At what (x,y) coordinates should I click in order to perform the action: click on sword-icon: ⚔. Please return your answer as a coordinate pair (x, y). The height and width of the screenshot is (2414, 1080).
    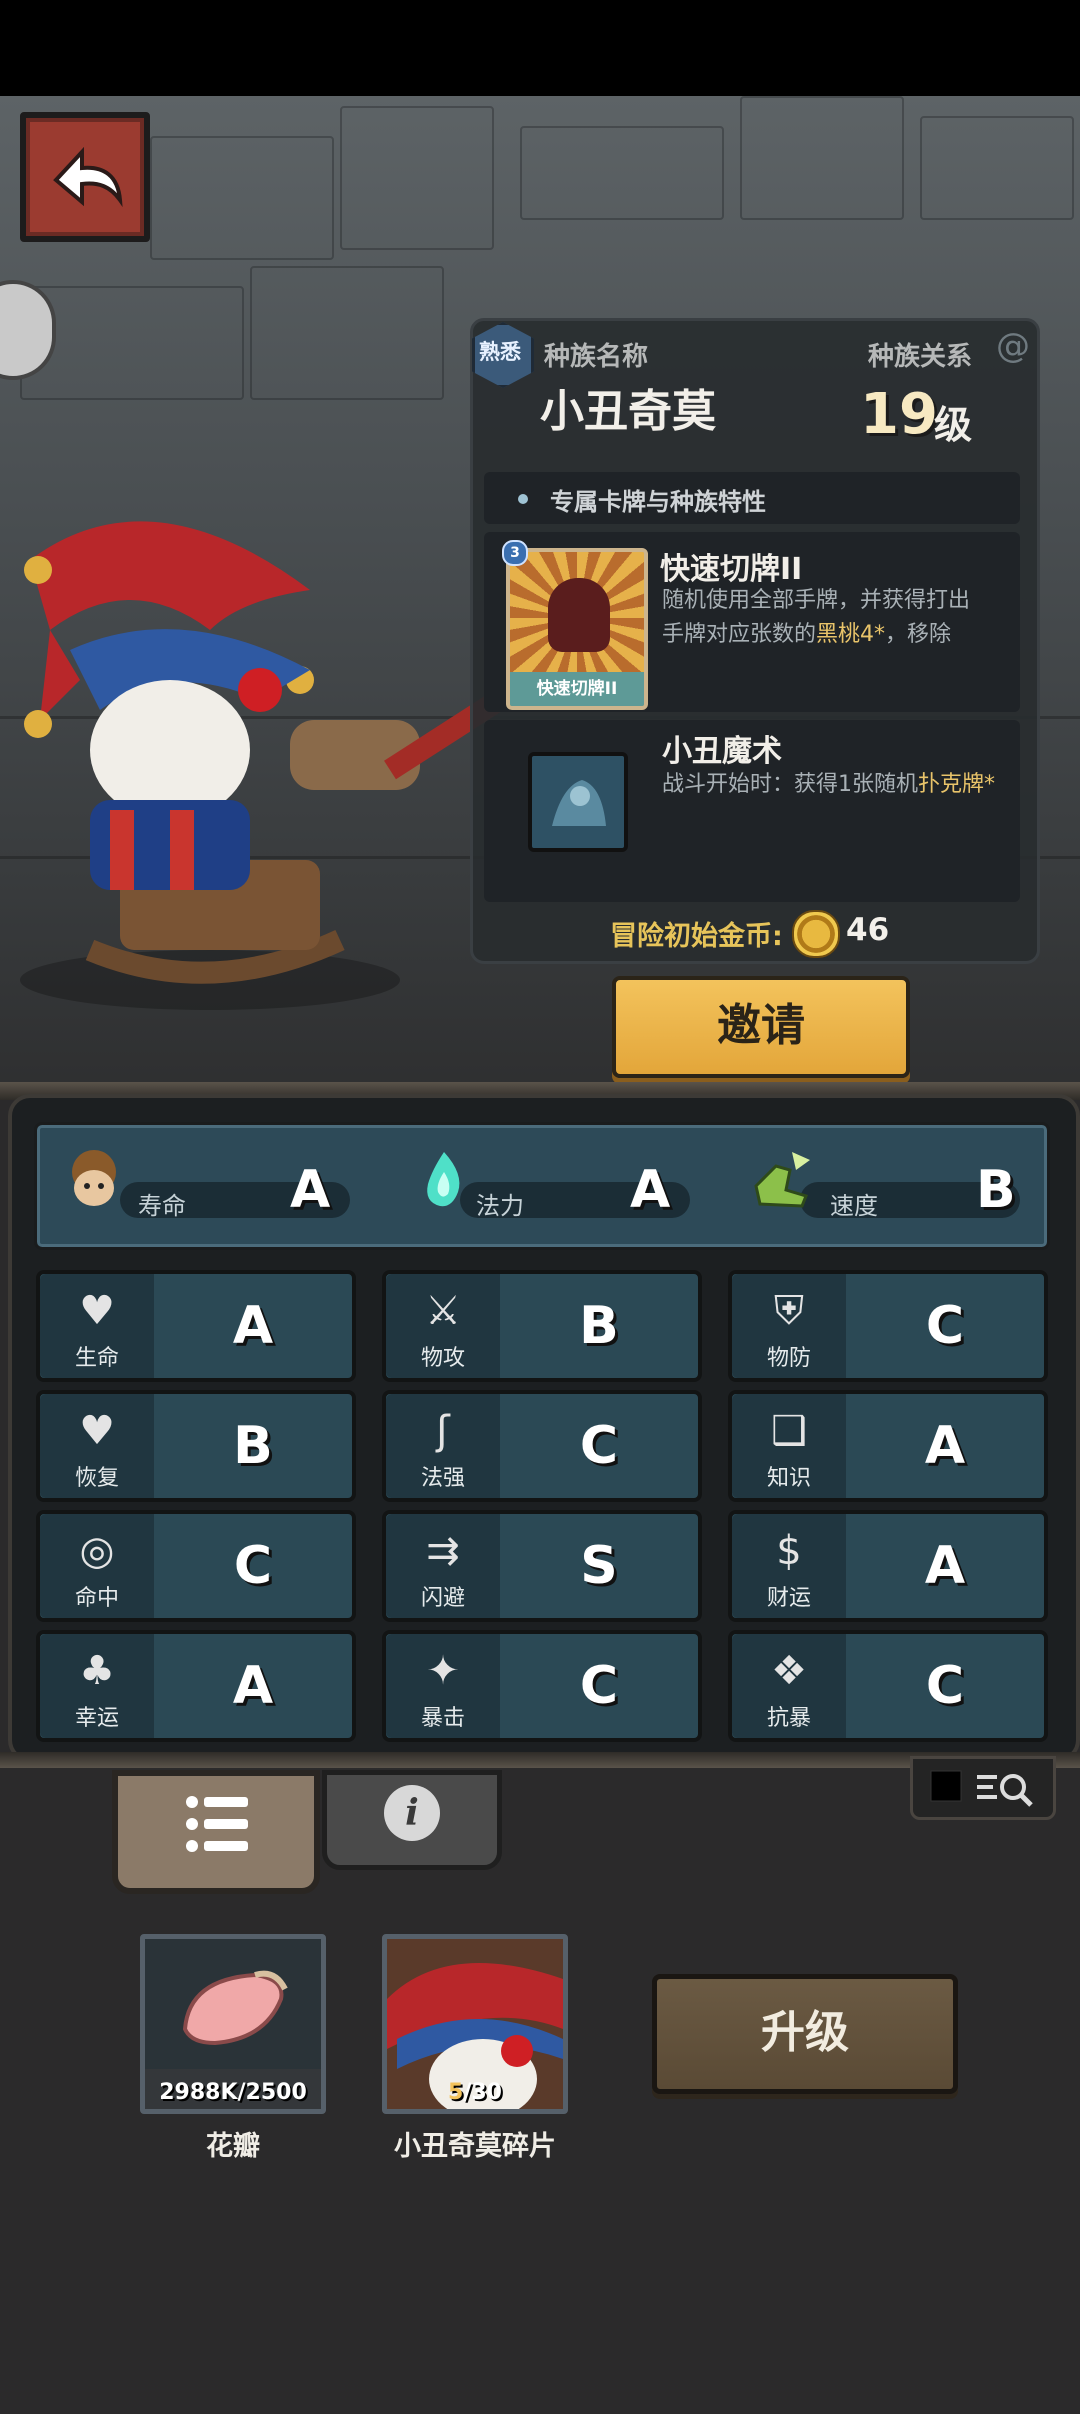
    Looking at the image, I should click on (443, 1311).